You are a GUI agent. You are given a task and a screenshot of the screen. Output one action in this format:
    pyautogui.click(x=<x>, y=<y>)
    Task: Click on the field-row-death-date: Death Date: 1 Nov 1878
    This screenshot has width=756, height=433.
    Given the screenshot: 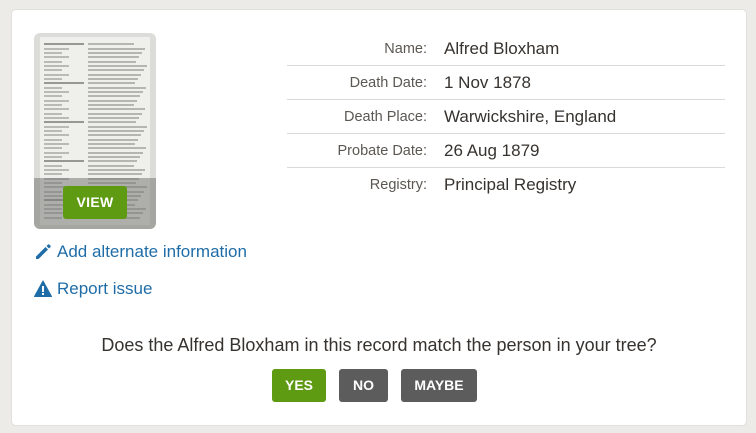 What is the action you would take?
    pyautogui.click(x=506, y=83)
    